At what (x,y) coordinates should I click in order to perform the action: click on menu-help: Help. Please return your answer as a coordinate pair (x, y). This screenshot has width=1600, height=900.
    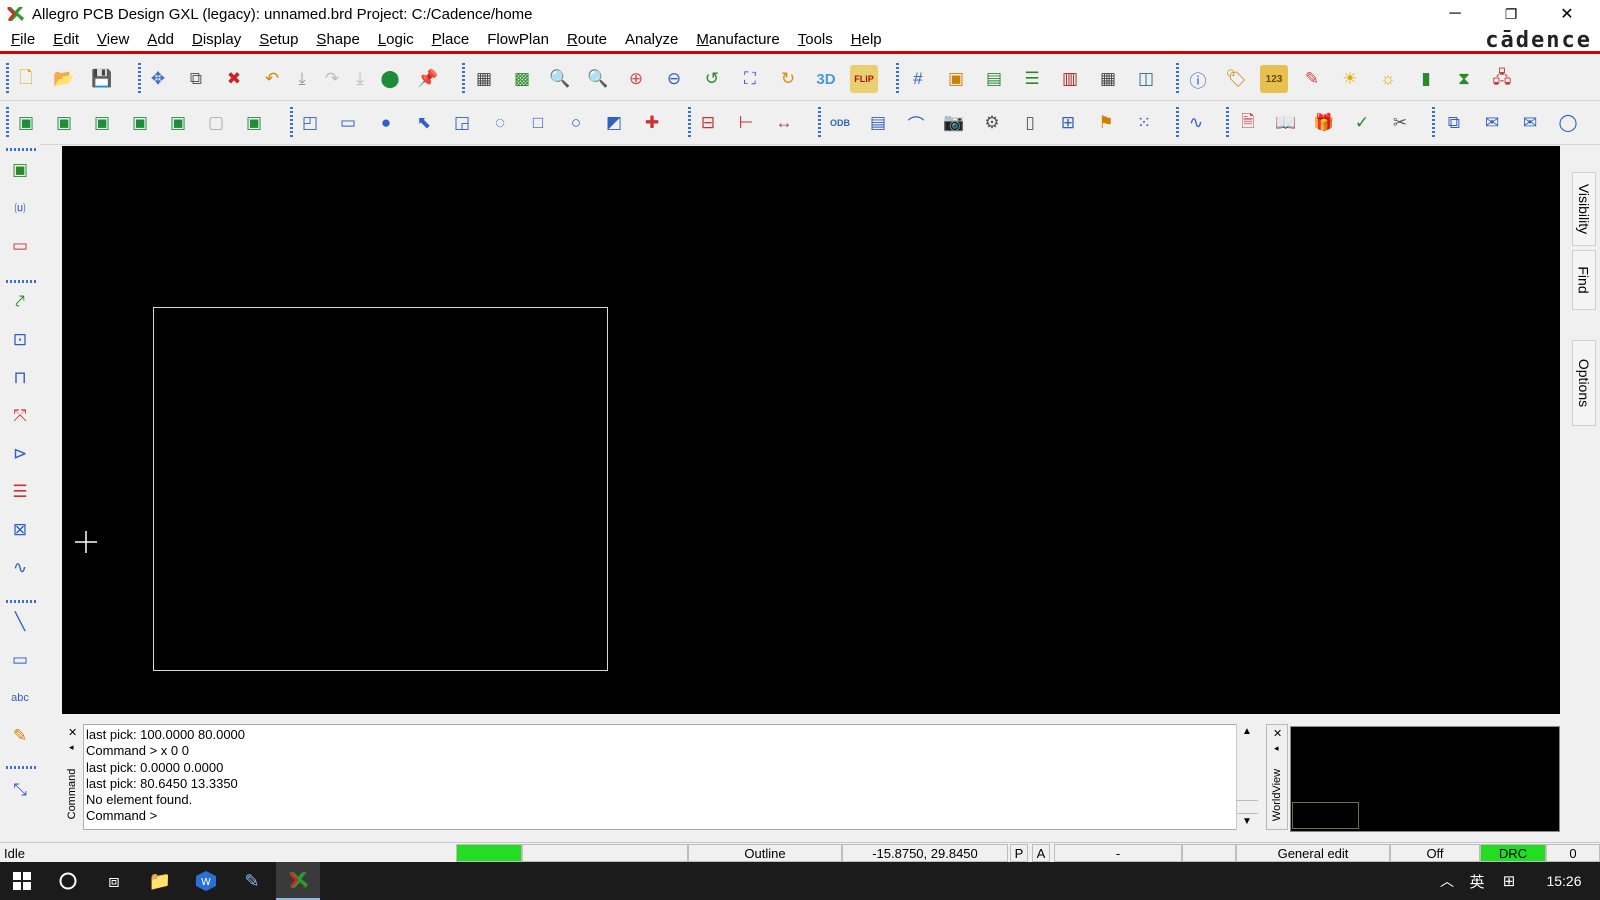
    Looking at the image, I should click on (866, 39).